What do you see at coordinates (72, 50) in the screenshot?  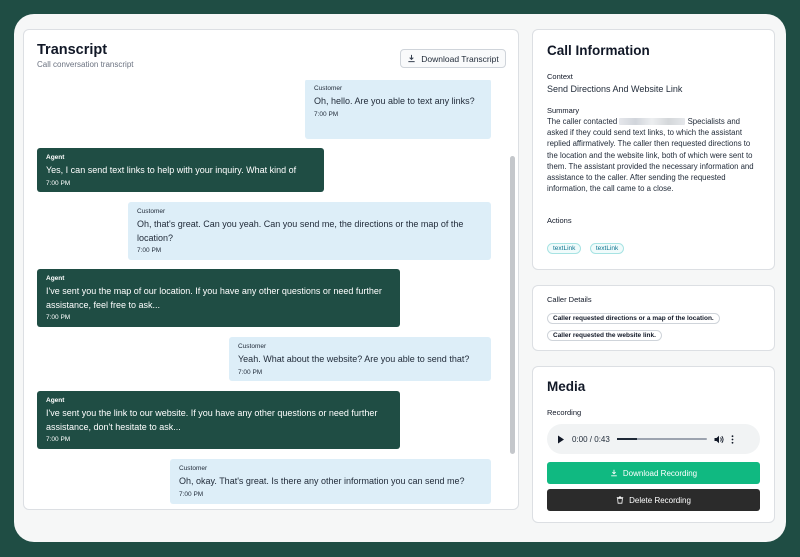 I see `transcript-title: Transcript` at bounding box center [72, 50].